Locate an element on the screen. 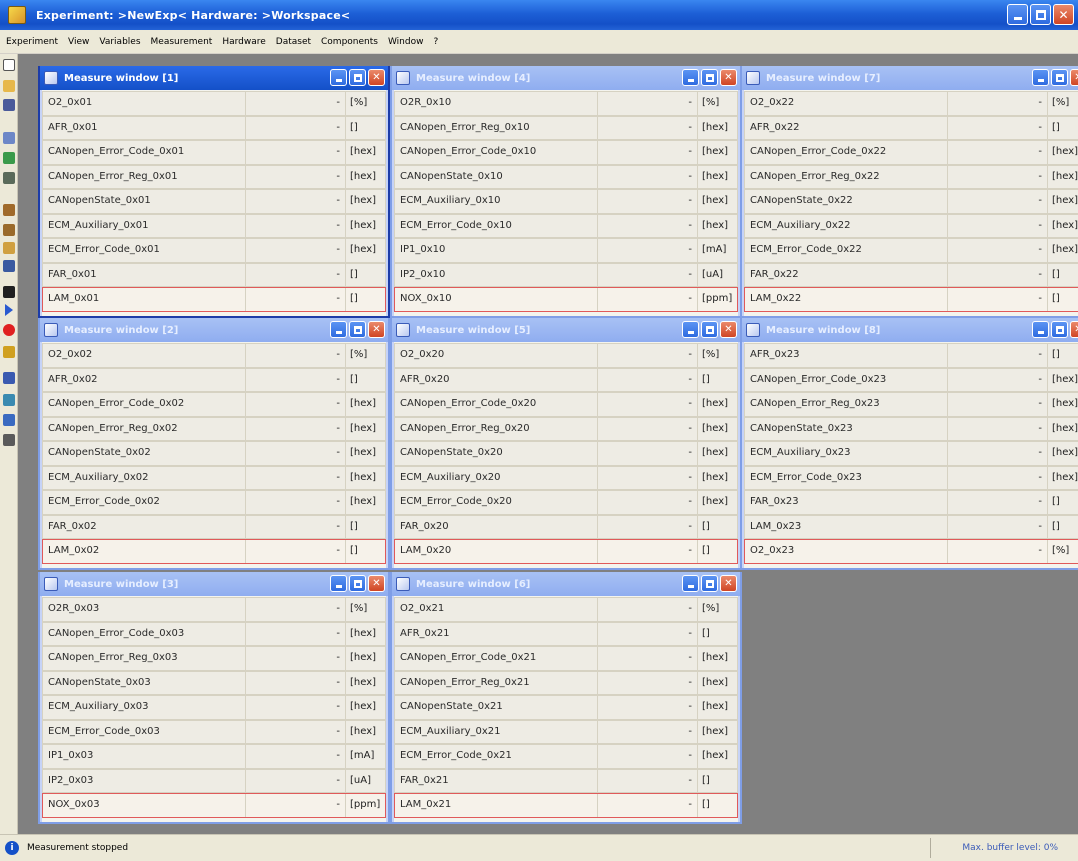 The height and width of the screenshot is (861, 1078). table-row: CANopenState_0x01- [hex] is located at coordinates (214, 201).